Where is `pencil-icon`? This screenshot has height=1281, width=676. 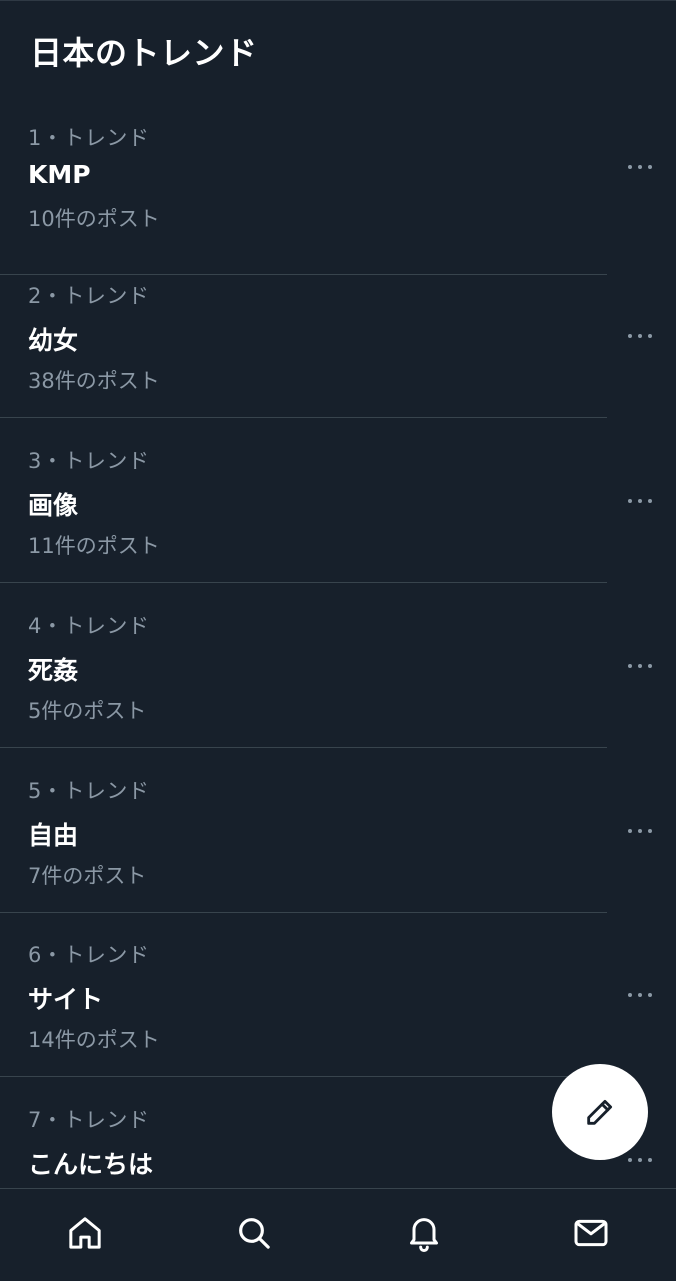 pencil-icon is located at coordinates (600, 1112).